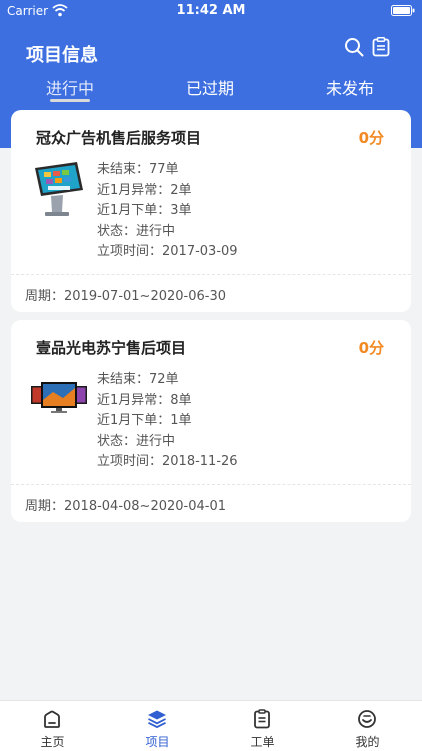 Image resolution: width=422 pixels, height=751 pixels. What do you see at coordinates (138, 169) in the screenshot?
I see `unfinished-count: 未结束：77单` at bounding box center [138, 169].